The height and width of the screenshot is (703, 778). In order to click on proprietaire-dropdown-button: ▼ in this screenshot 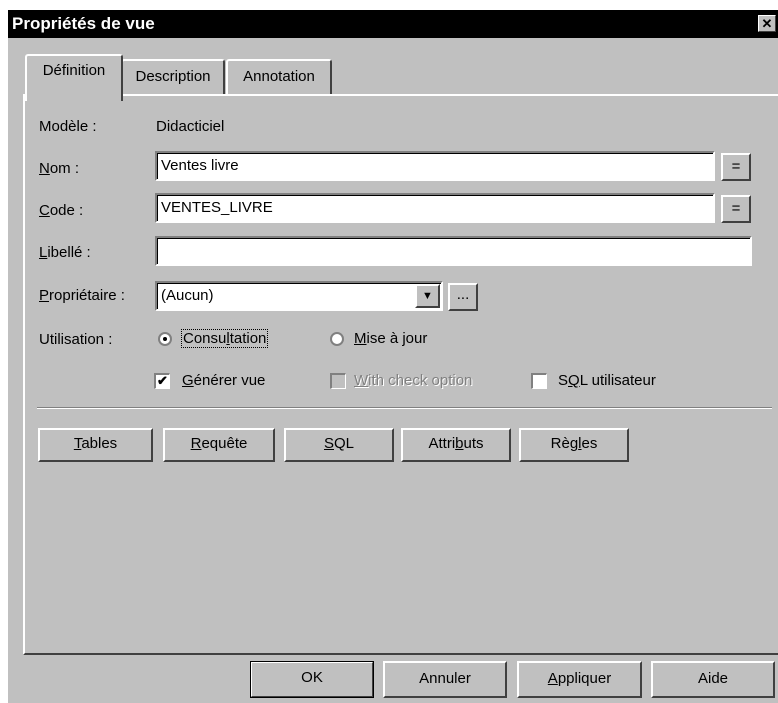, I will do `click(427, 296)`.